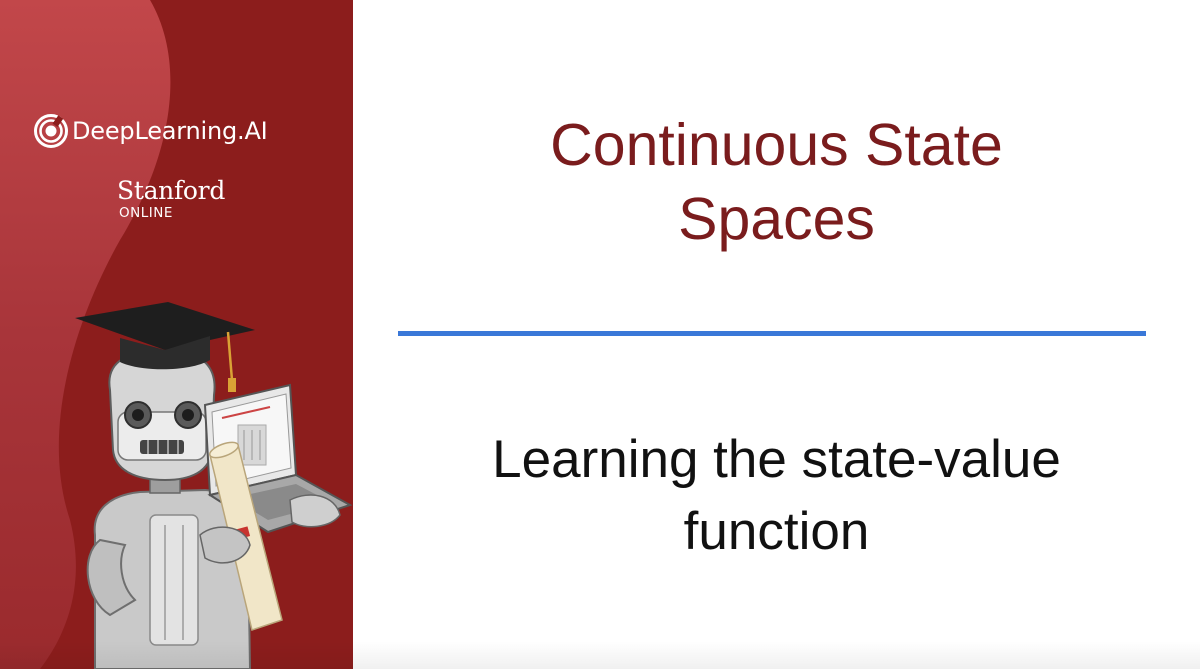 The image size is (1200, 669). What do you see at coordinates (776, 219) in the screenshot?
I see `slide-title-line-2: Spaces` at bounding box center [776, 219].